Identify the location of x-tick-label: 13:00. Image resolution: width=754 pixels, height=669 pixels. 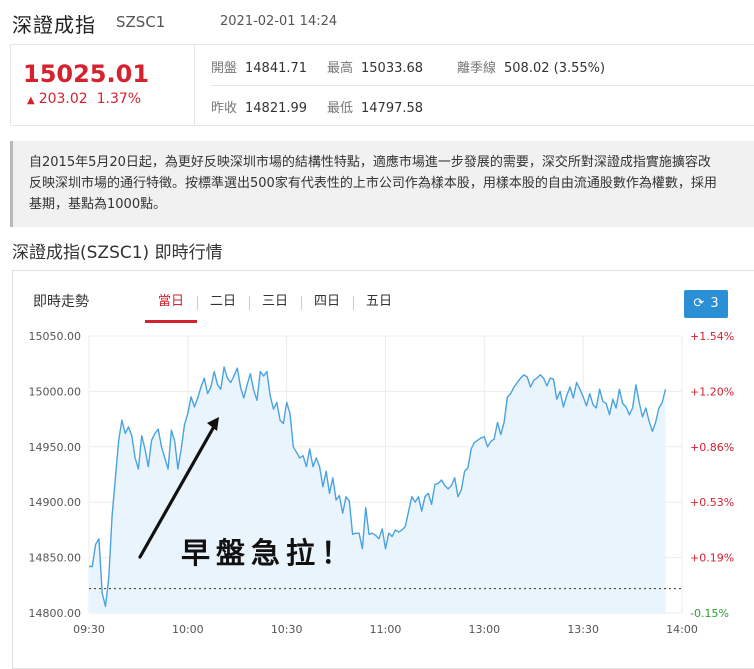
(484, 629).